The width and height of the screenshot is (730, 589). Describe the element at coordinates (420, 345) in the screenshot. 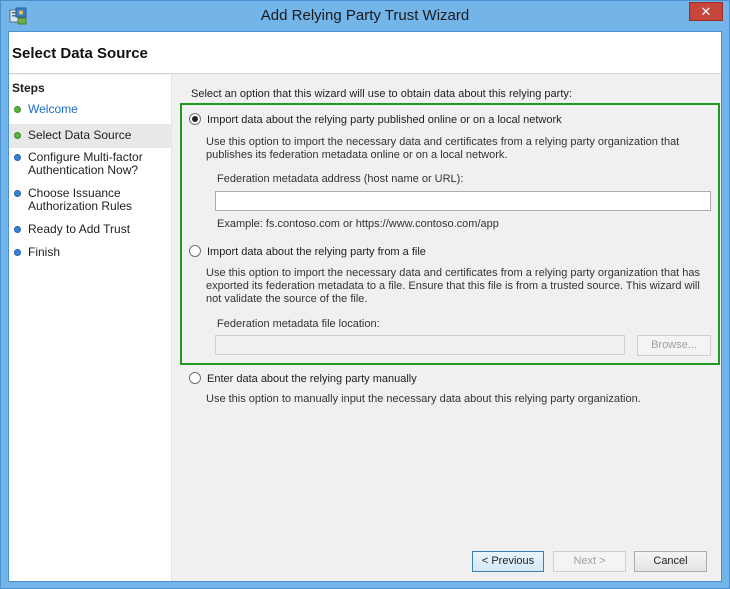

I see `metadata-file-input` at that location.